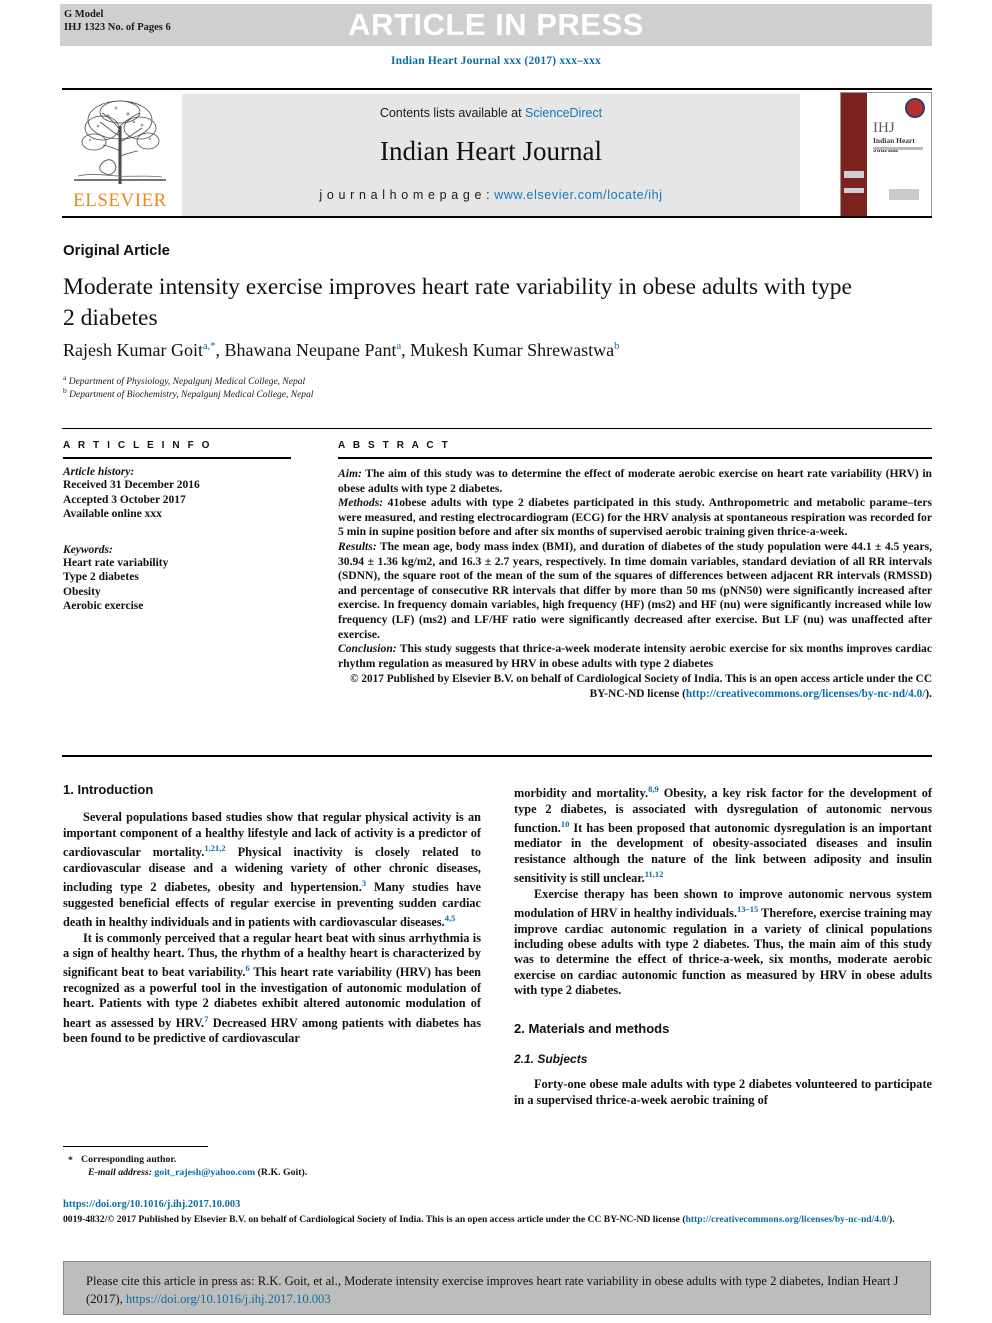  Describe the element at coordinates (99, 472) in the screenshot. I see `article-history-label: Article history:` at that location.